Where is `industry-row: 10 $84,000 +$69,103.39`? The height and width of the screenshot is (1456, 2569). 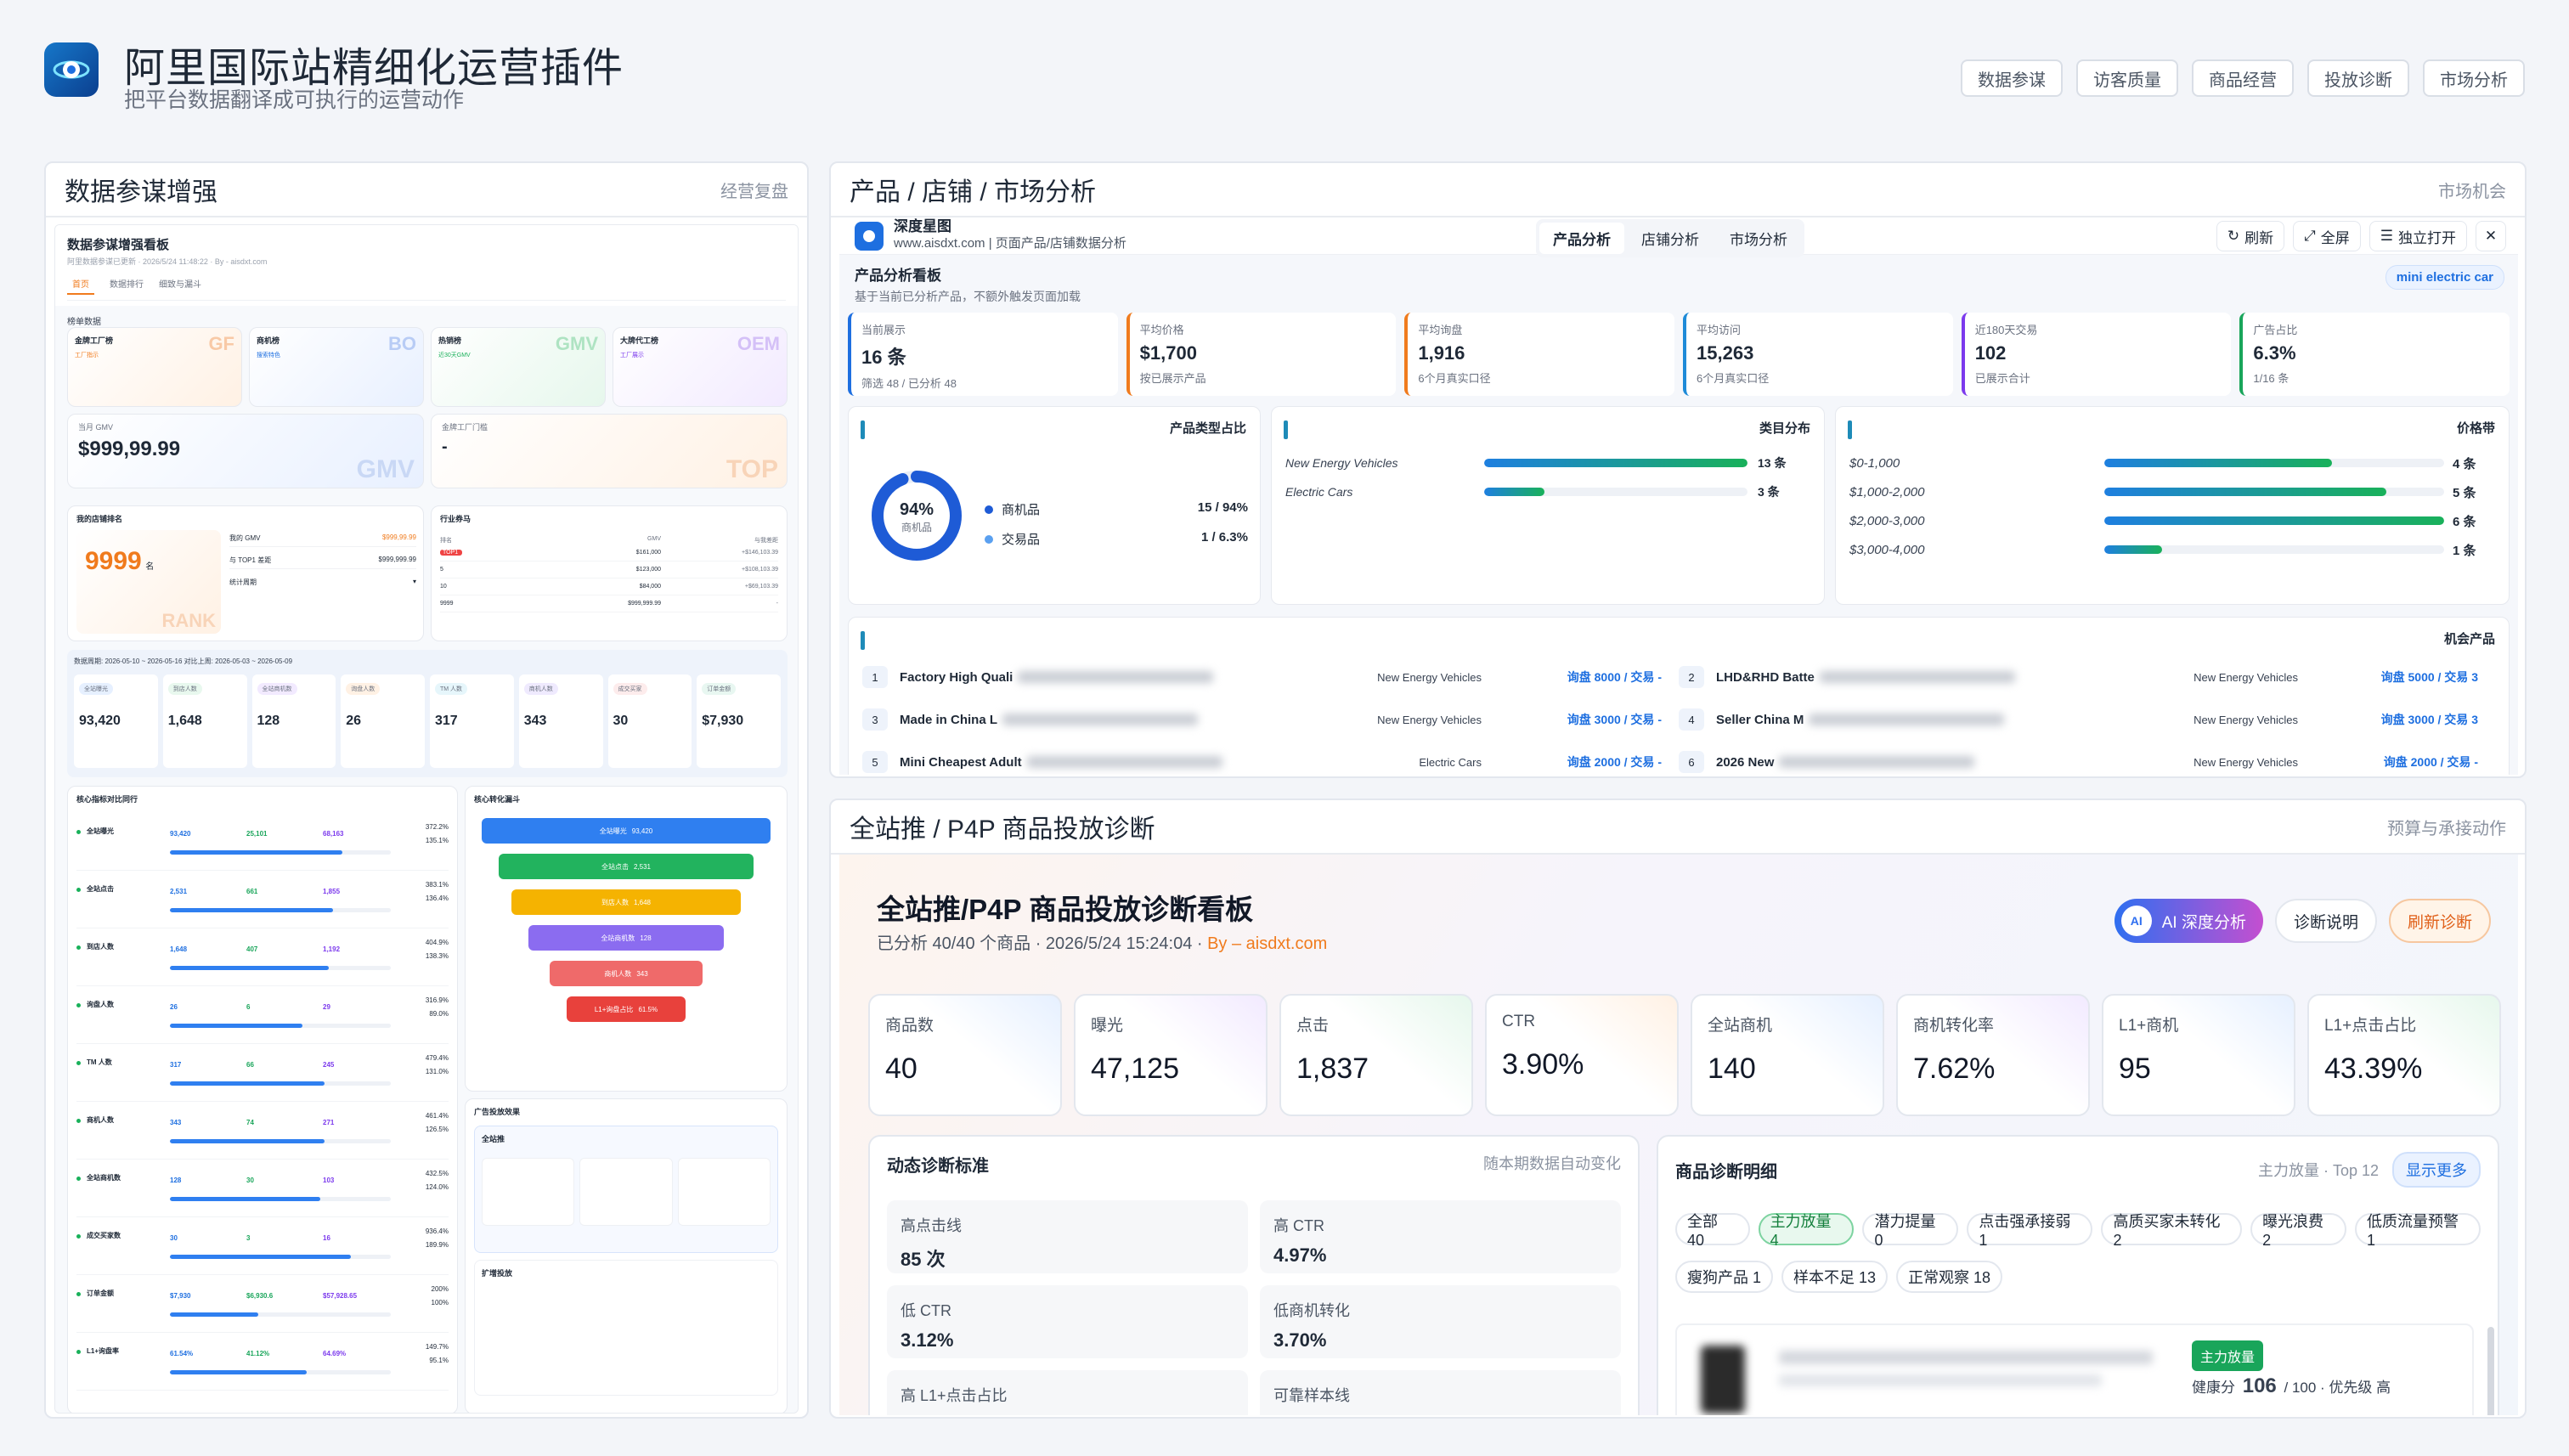
industry-row: 10 $84,000 +$69,103.39 is located at coordinates (609, 587).